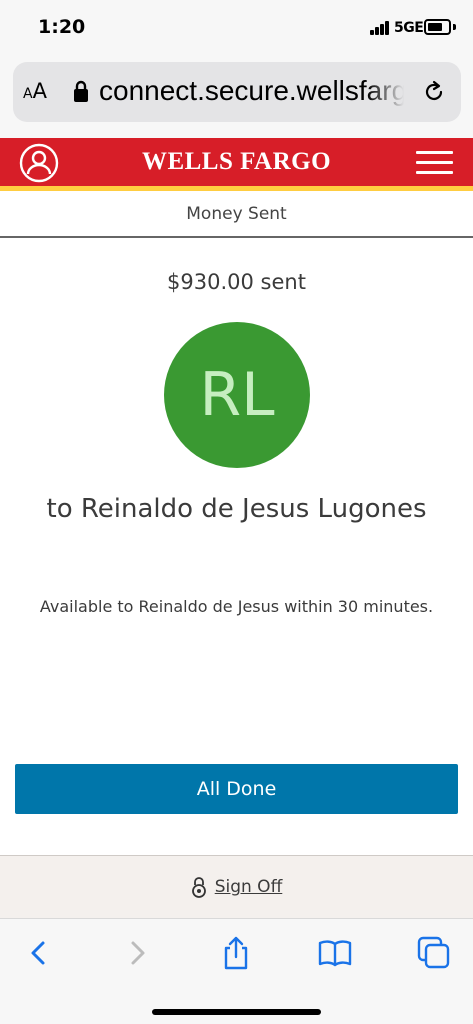 This screenshot has width=473, height=1024. What do you see at coordinates (81, 91) in the screenshot?
I see `lock-icon` at bounding box center [81, 91].